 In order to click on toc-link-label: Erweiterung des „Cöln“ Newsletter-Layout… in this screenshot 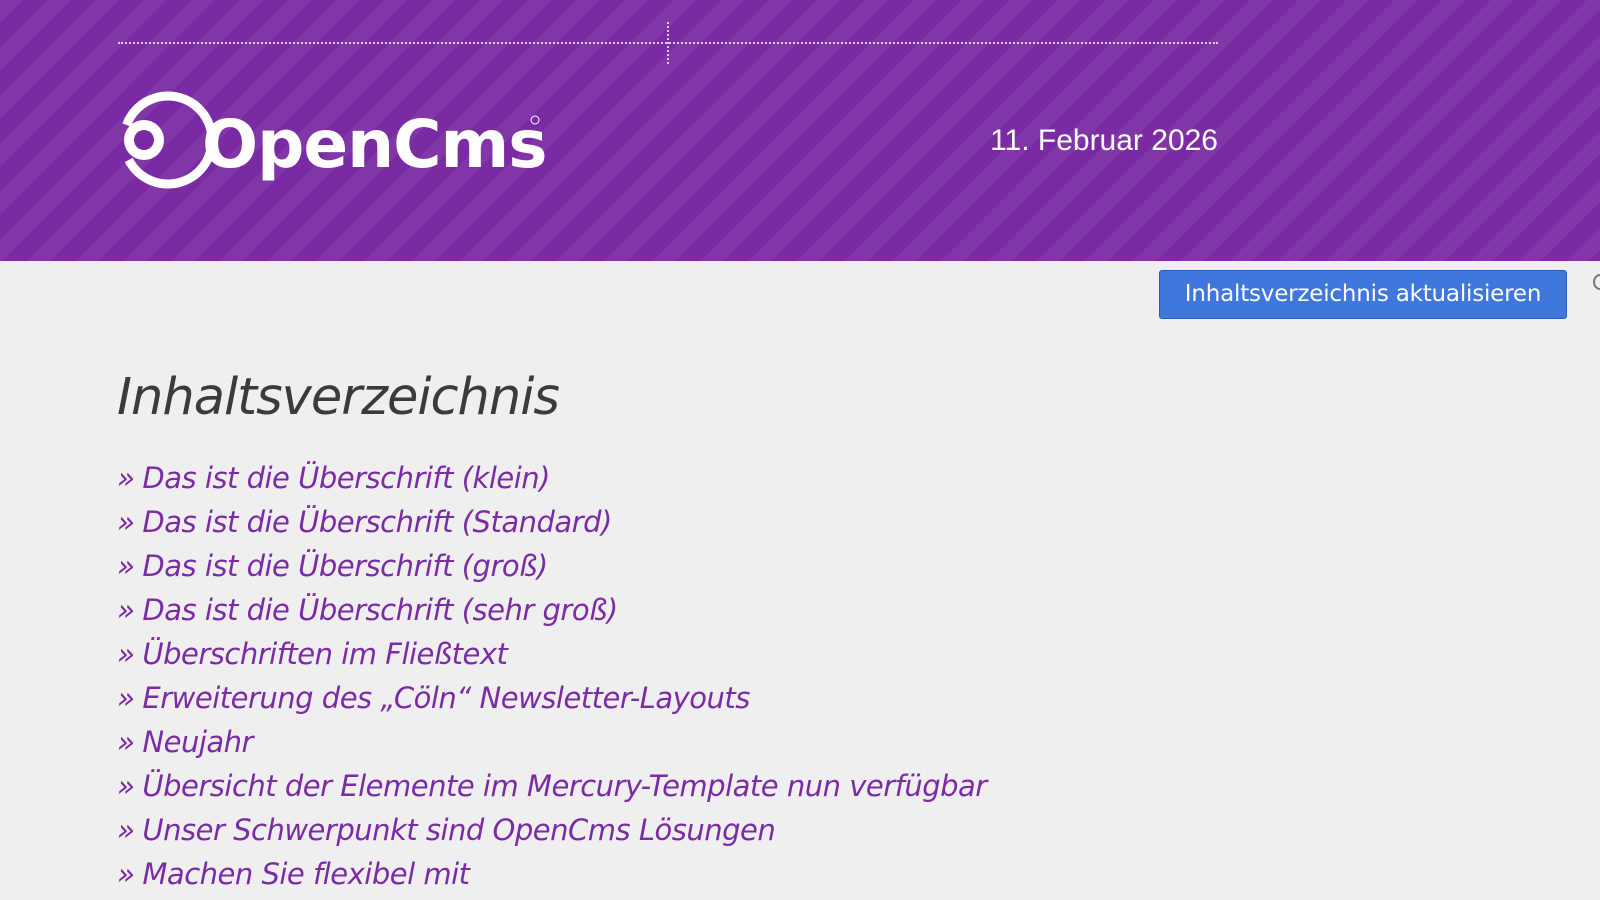, I will do `click(446, 698)`.